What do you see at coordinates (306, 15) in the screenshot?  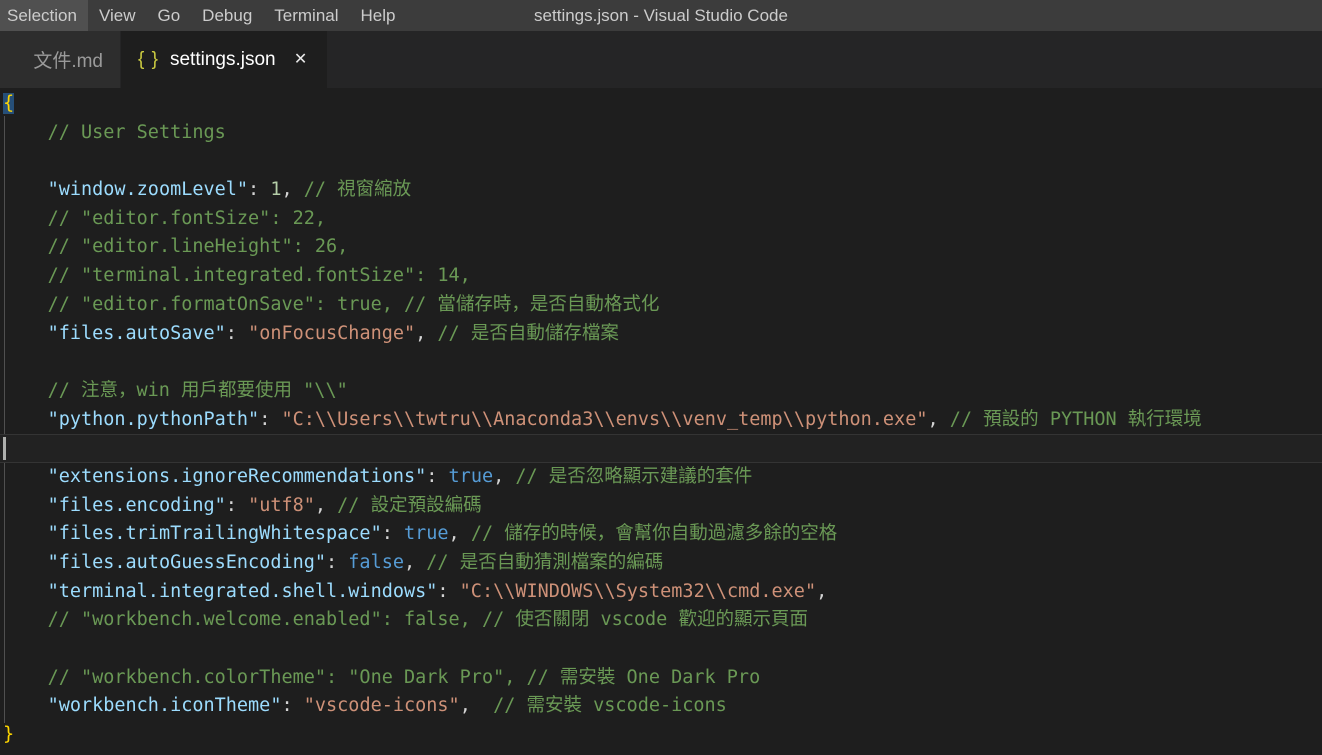 I see `menu-item-terminal: Terminal` at bounding box center [306, 15].